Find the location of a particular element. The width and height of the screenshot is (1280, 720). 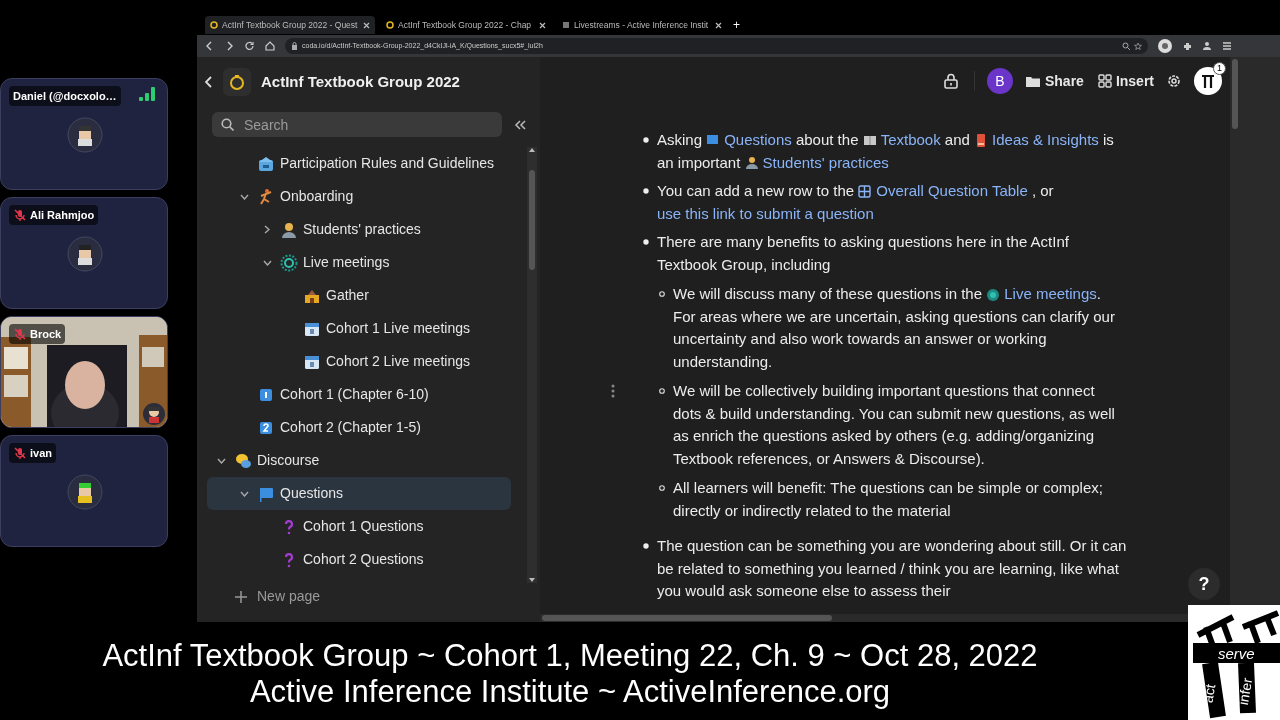

browser-tab: ActInf Textbook Group 2022 - Quest is located at coordinates (290, 25).